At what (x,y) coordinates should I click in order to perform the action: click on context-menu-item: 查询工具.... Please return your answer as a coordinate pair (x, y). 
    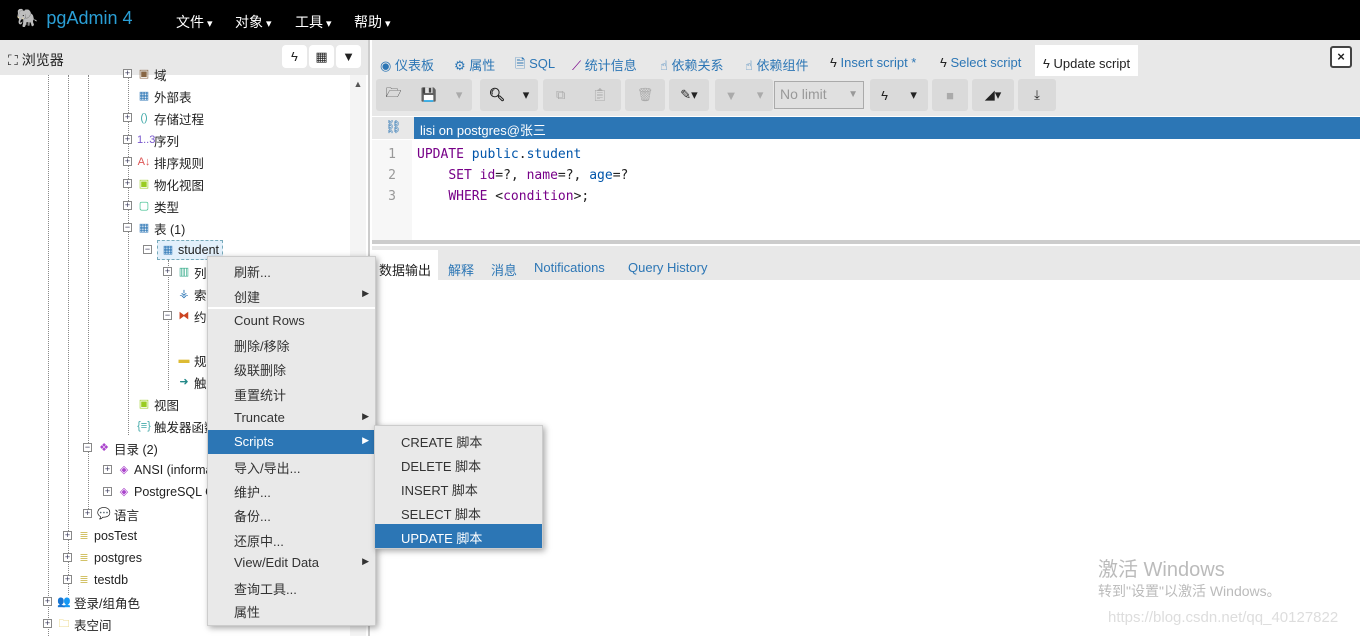
    Looking at the image, I should click on (291, 587).